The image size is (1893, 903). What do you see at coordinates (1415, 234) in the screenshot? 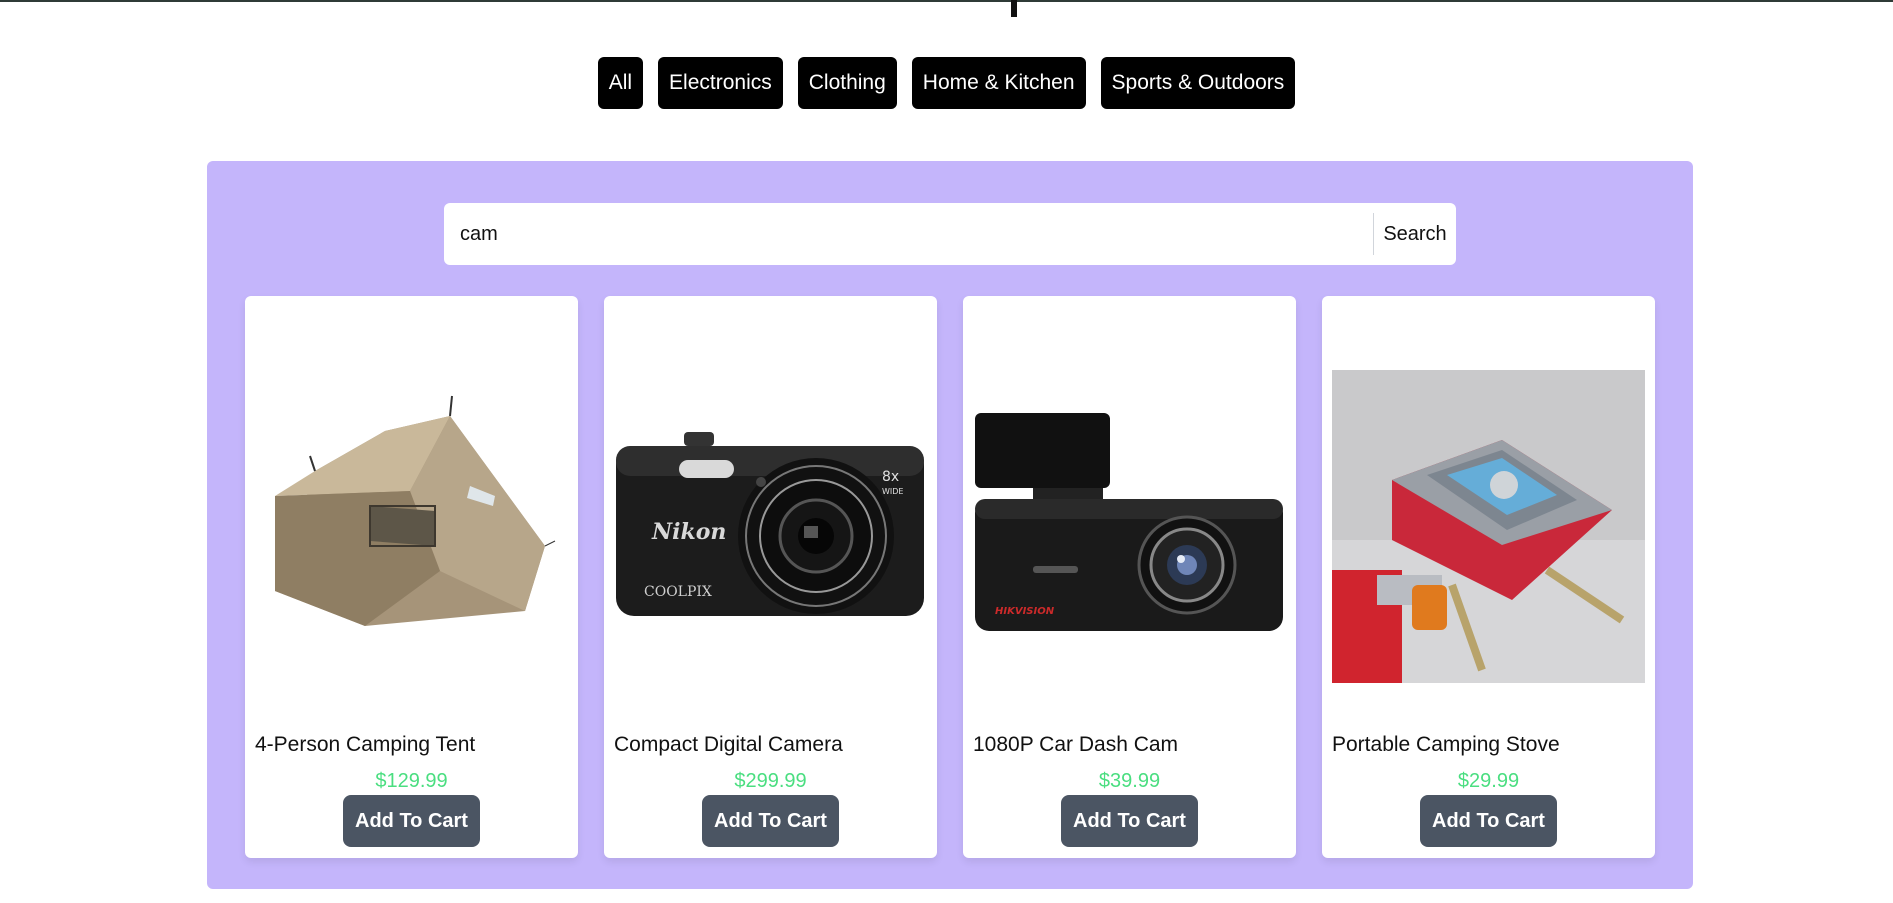
I see `search-button: Search` at bounding box center [1415, 234].